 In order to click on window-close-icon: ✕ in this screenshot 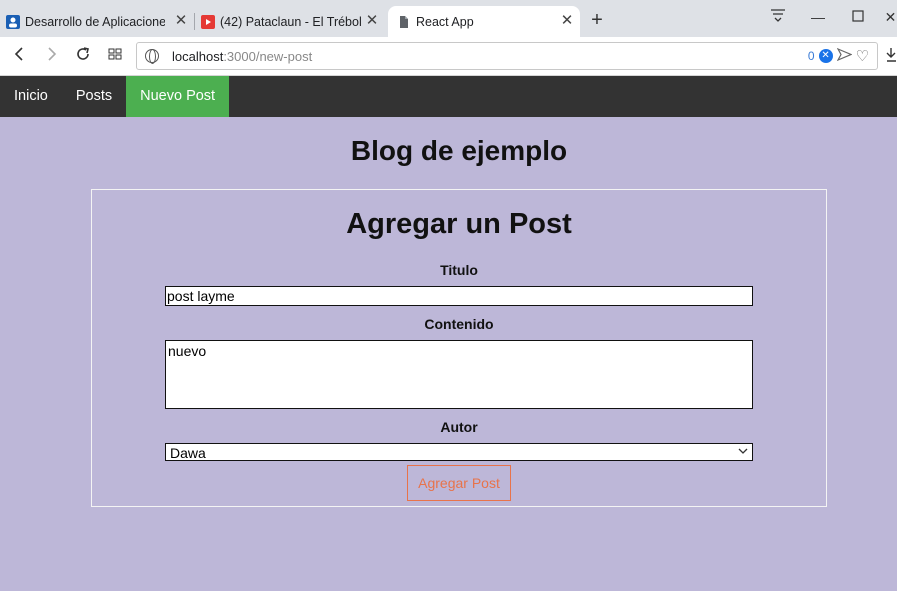, I will do `click(890, 17)`.